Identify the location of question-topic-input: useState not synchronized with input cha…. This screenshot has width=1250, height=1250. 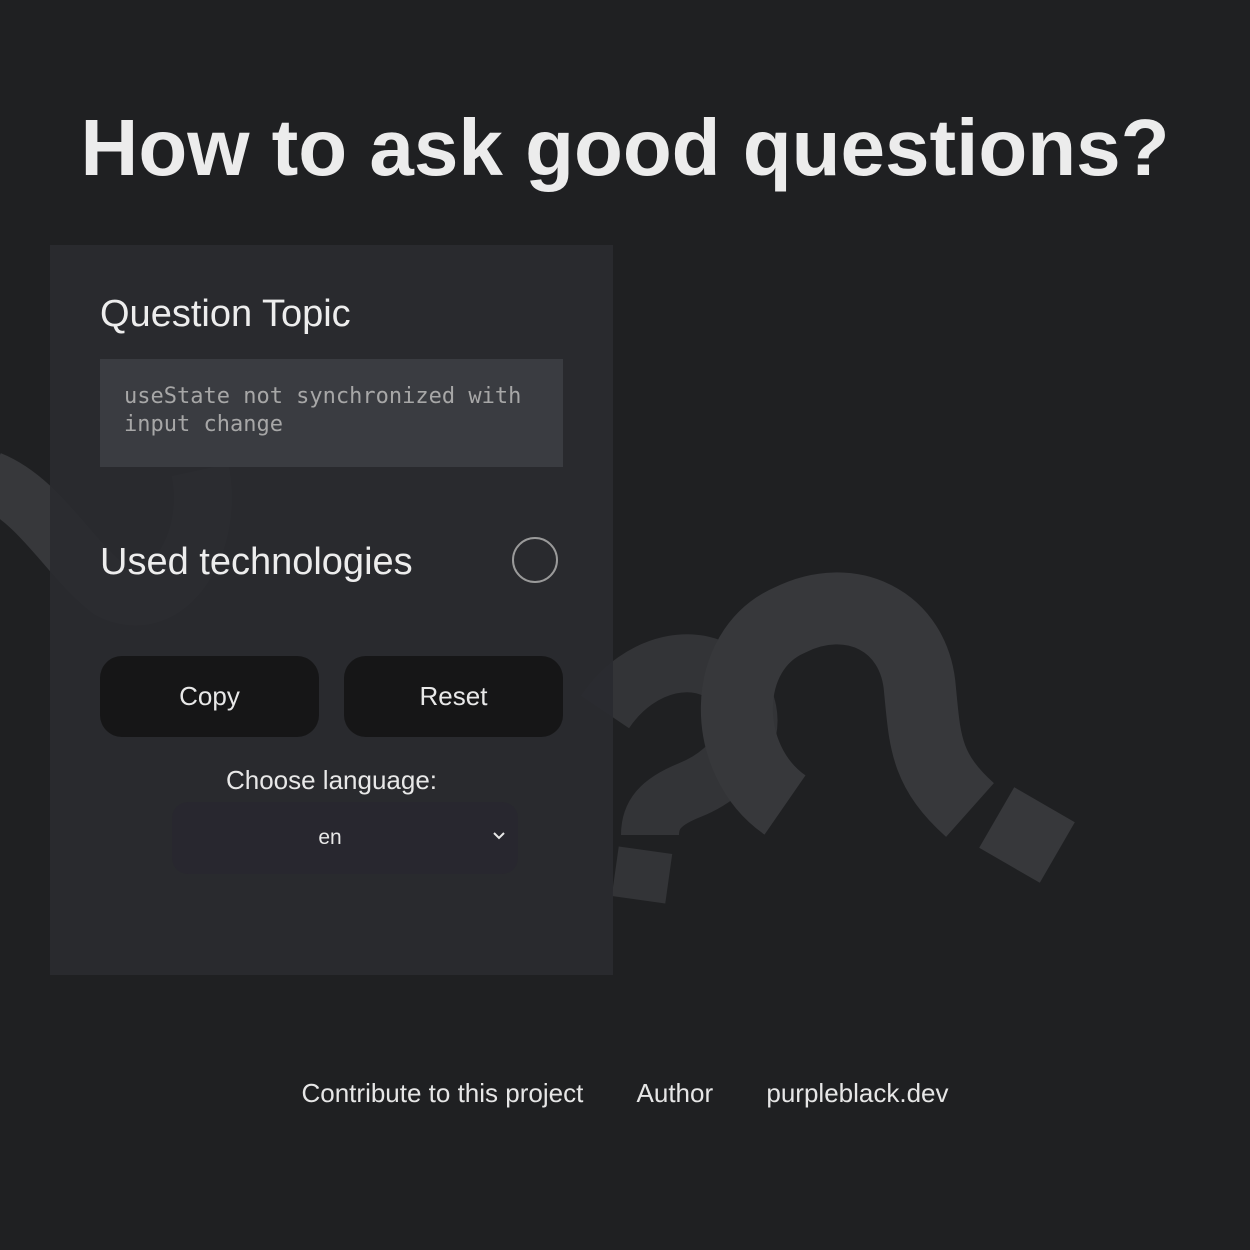
(331, 413).